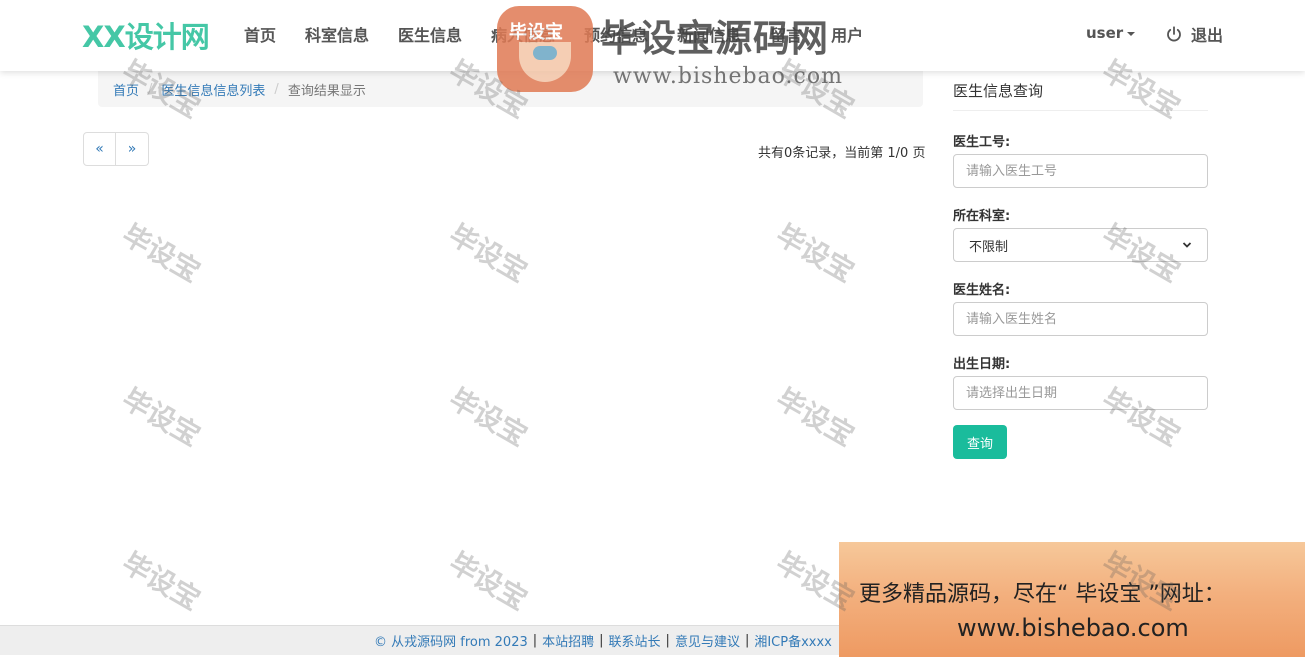 This screenshot has width=1305, height=657. What do you see at coordinates (99, 149) in the screenshot?
I see `prev-page-button: «` at bounding box center [99, 149].